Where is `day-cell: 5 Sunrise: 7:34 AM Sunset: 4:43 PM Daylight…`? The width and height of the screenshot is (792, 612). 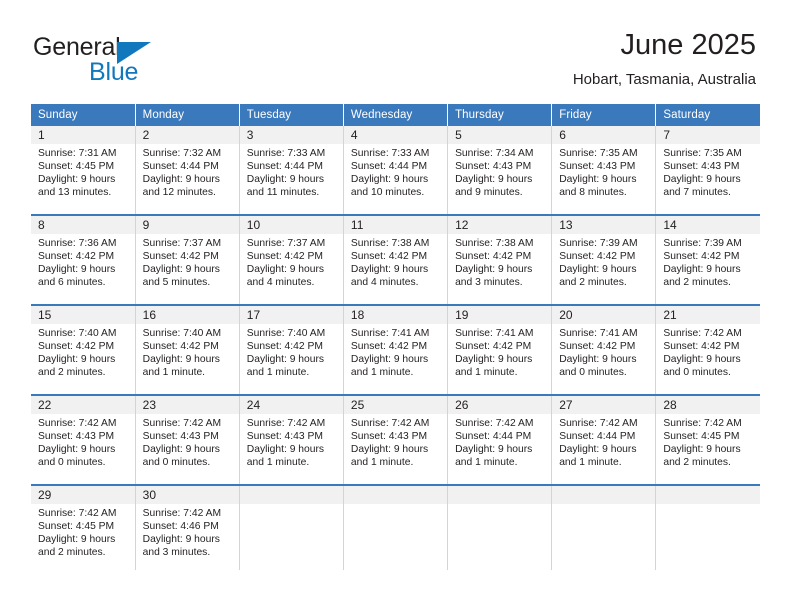
day-cell: 5 Sunrise: 7:34 AM Sunset: 4:43 PM Daylight… is located at coordinates (500, 171).